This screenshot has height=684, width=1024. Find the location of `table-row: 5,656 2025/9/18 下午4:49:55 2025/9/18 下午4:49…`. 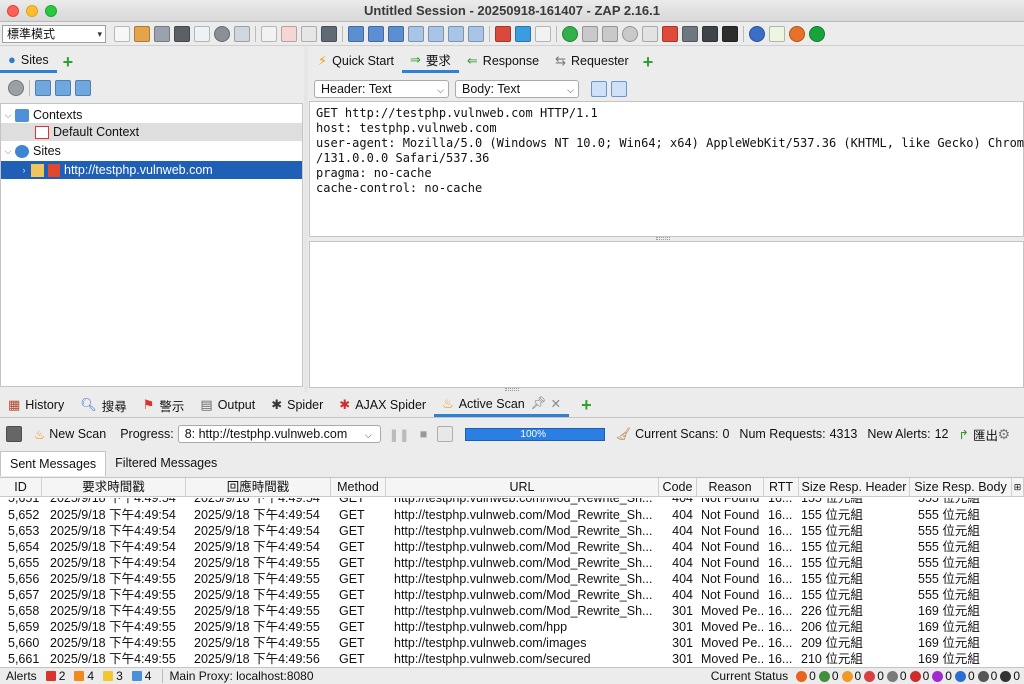

table-row: 5,656 2025/9/18 下午4:49:55 2025/9/18 下午4:49… is located at coordinates (512, 579).